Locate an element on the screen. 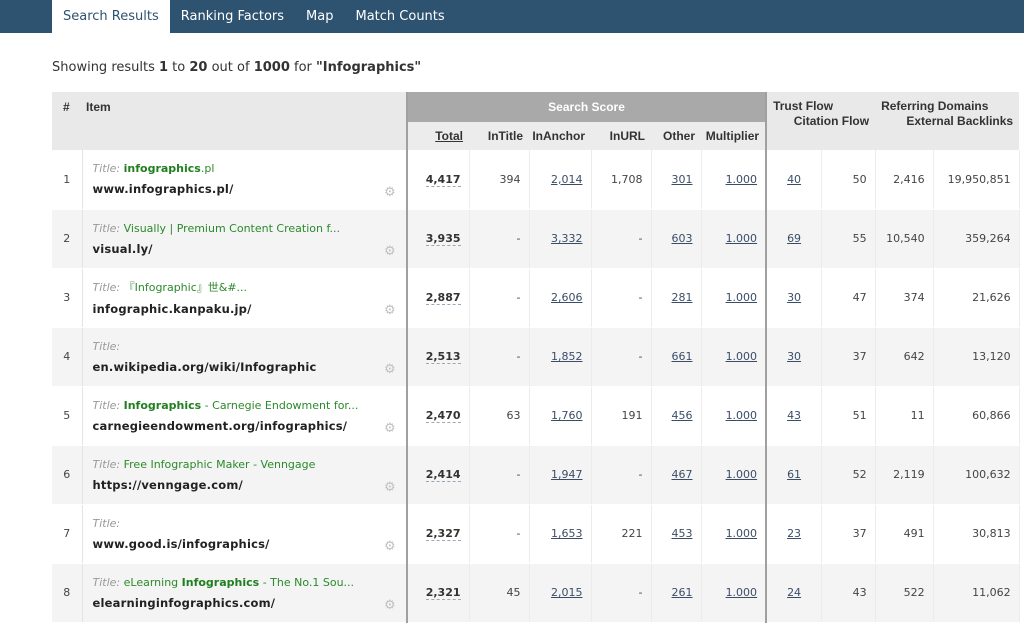 The image size is (1024, 623). trust-flow: 43 is located at coordinates (794, 416).